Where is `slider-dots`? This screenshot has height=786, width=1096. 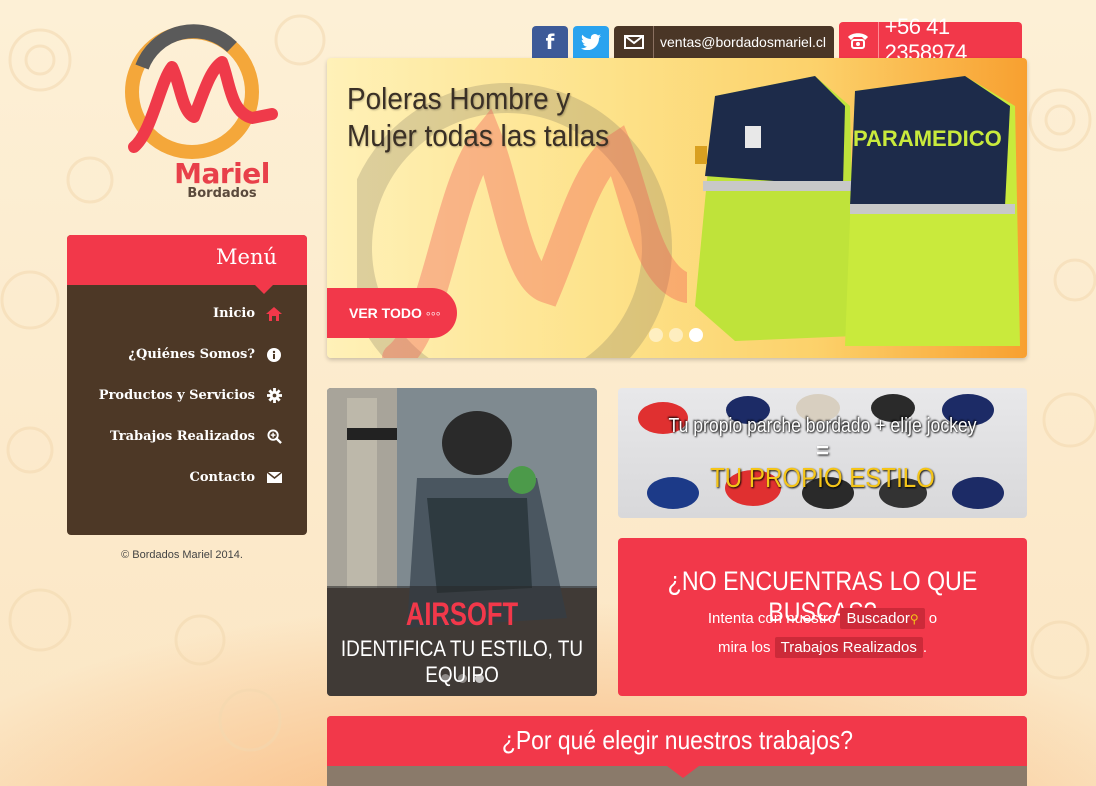 slider-dots is located at coordinates (676, 335).